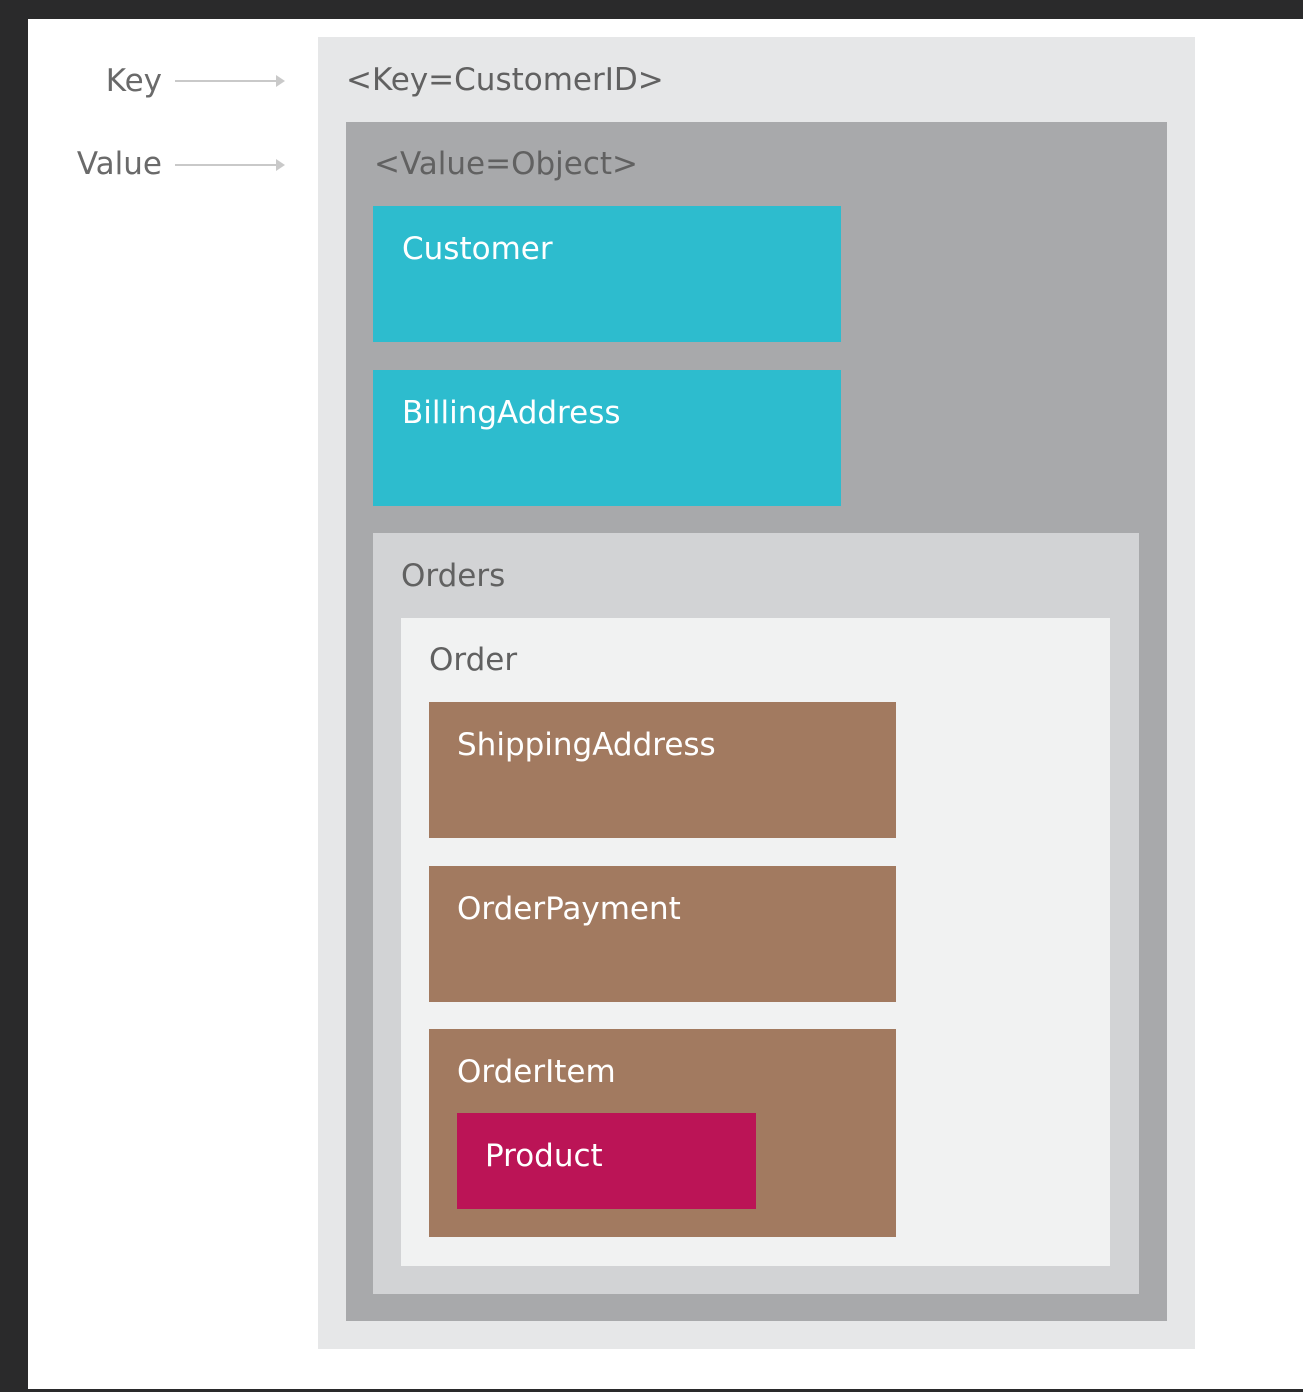  I want to click on order-item-title: OrderItem, so click(536, 1072).